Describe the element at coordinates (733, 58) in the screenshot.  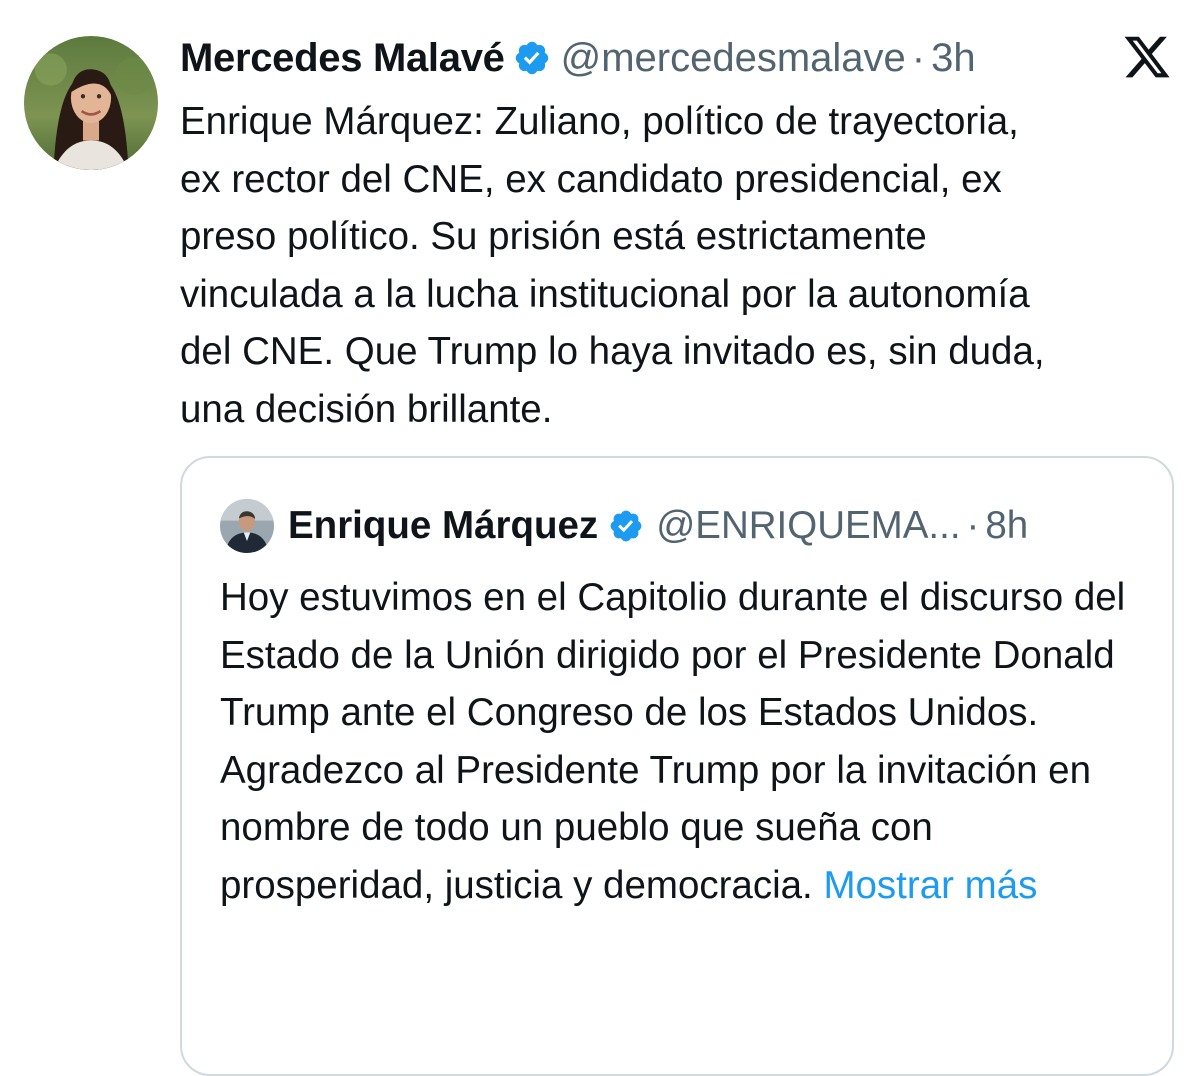
I see `author-handle: @mercedesmalave` at that location.